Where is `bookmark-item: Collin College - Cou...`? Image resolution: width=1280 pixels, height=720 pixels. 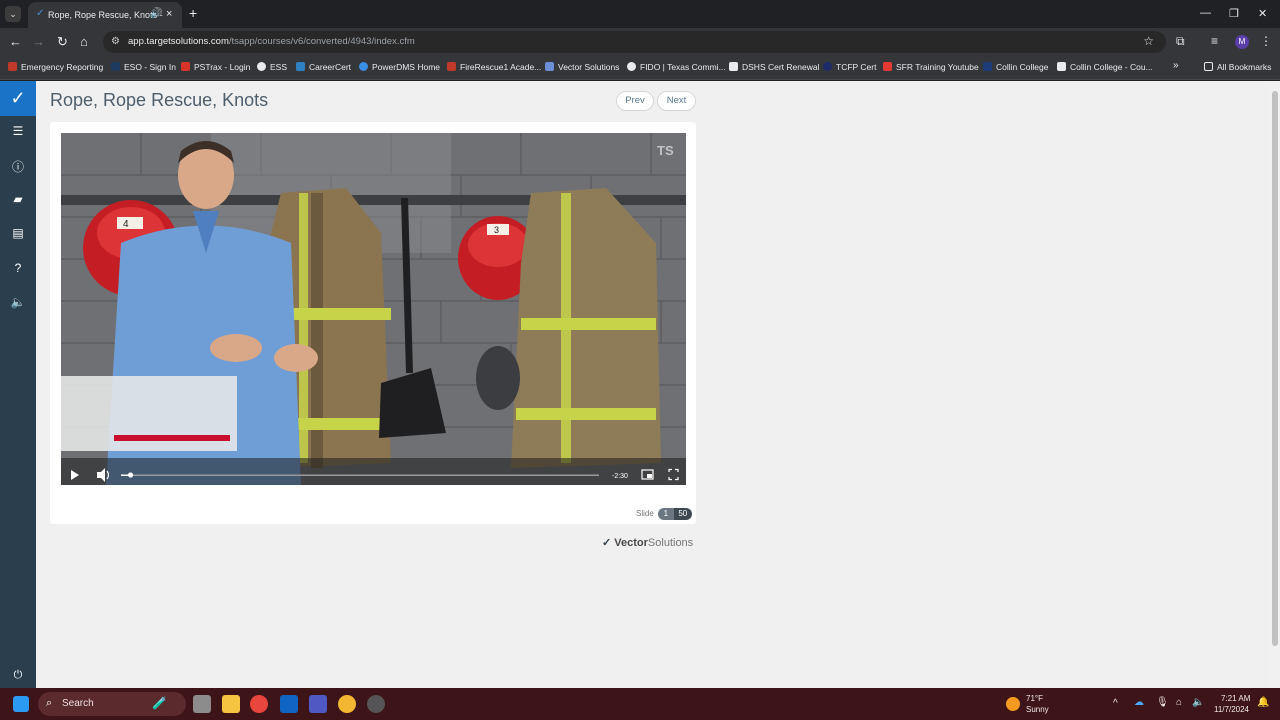 bookmark-item: Collin College - Cou... is located at coordinates (1105, 67).